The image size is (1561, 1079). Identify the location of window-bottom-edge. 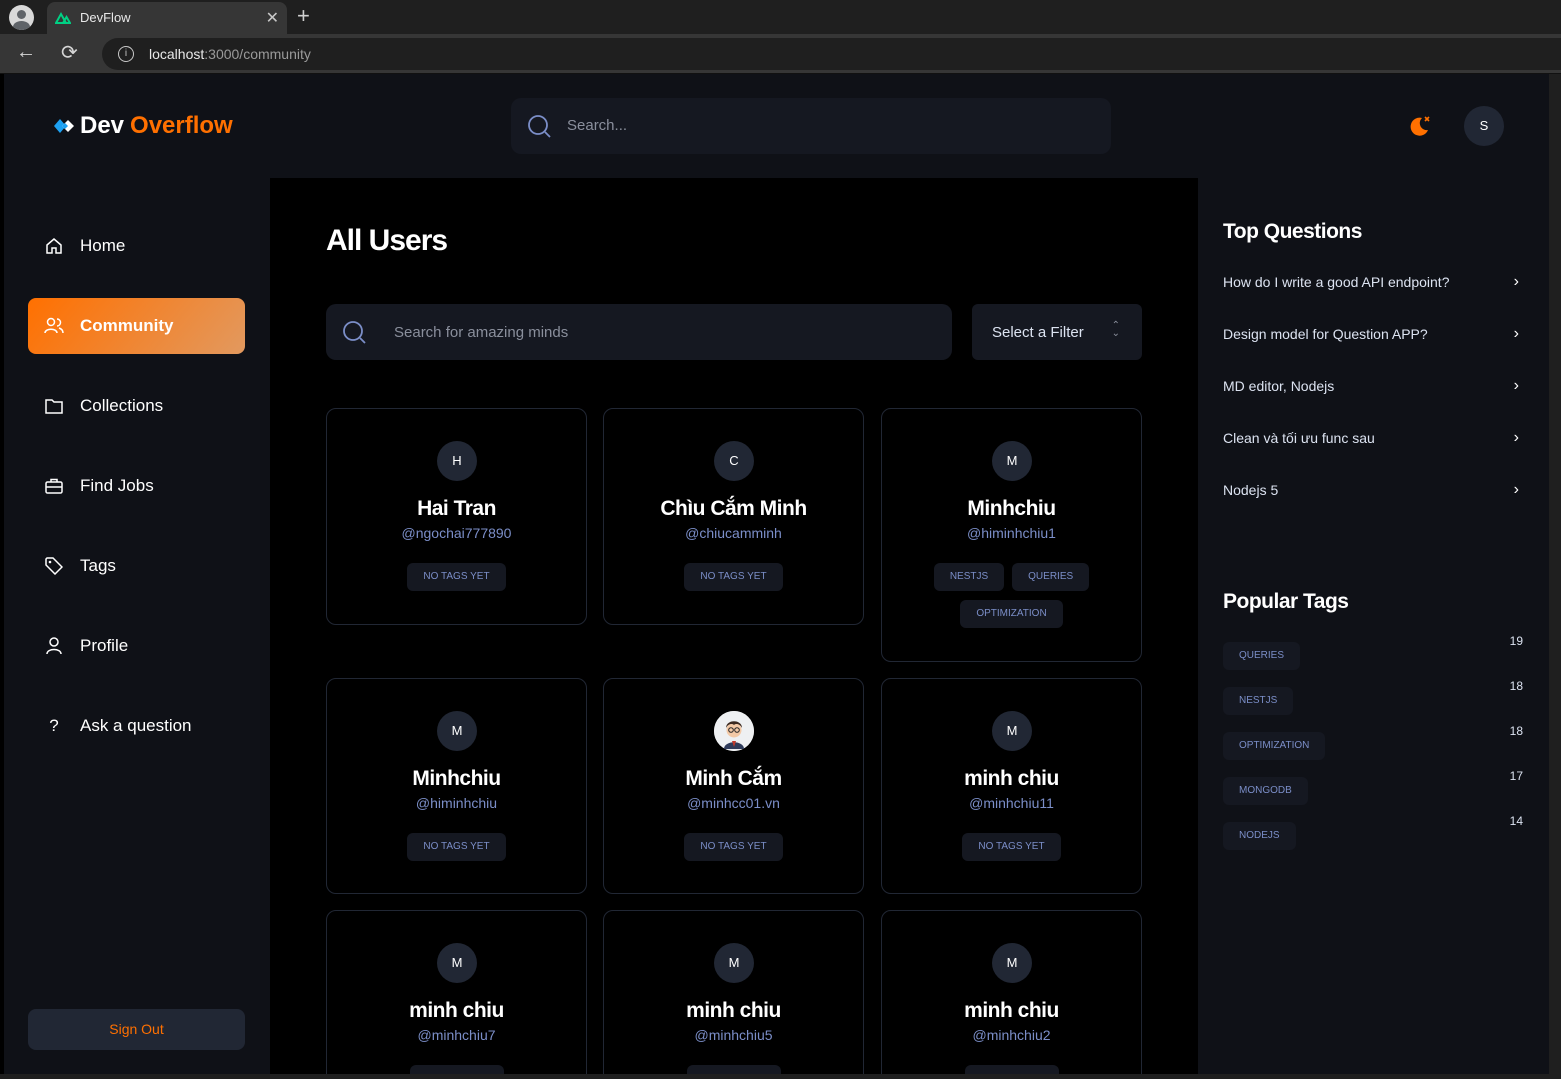
(780, 1076).